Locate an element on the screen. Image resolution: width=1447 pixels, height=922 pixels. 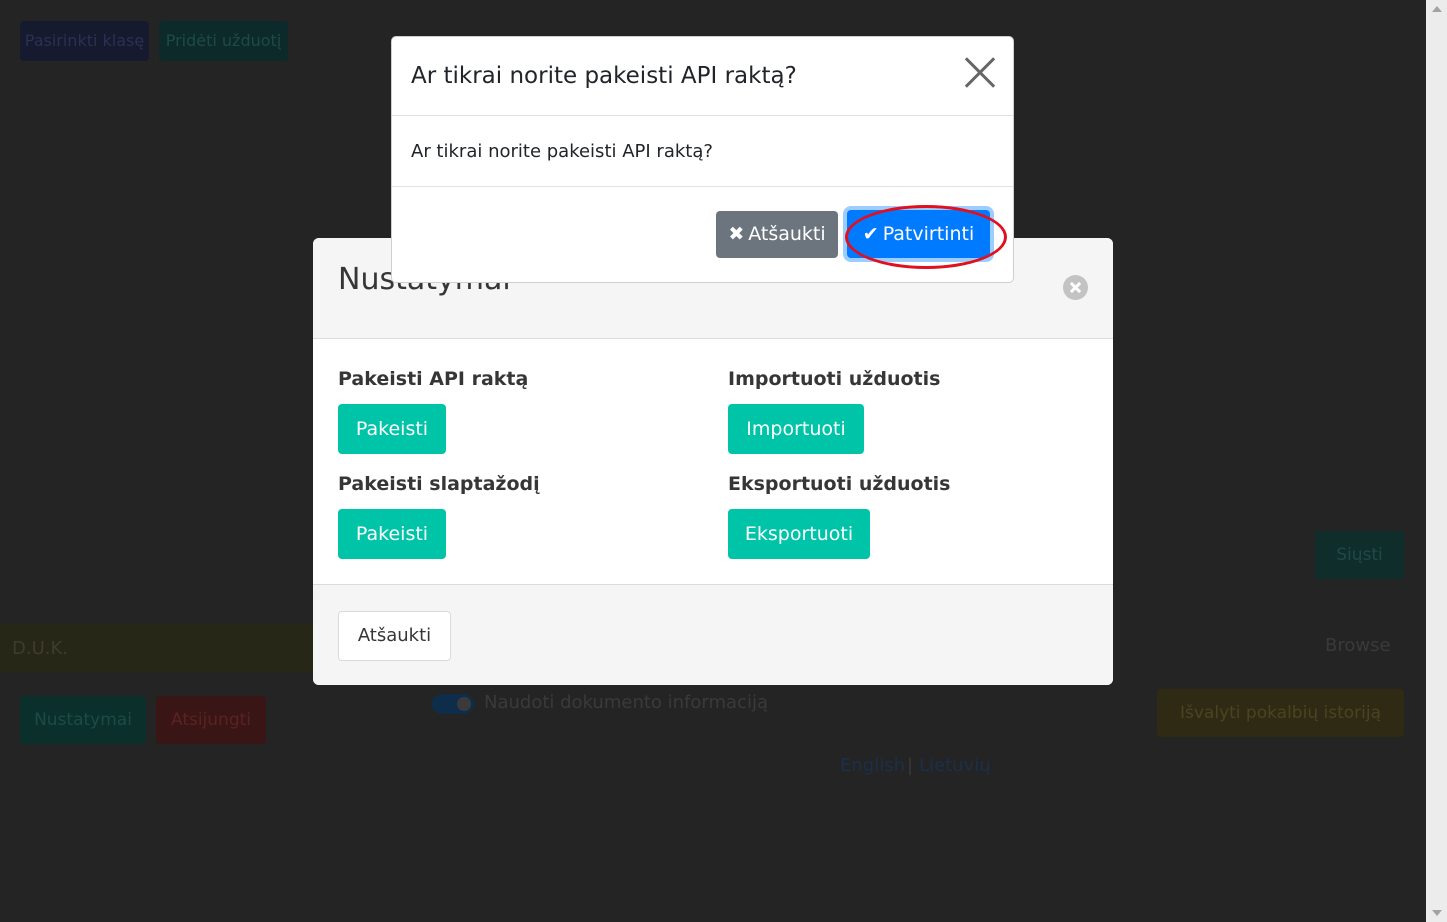
export-tasks-button: Eksportuoti is located at coordinates (799, 534).